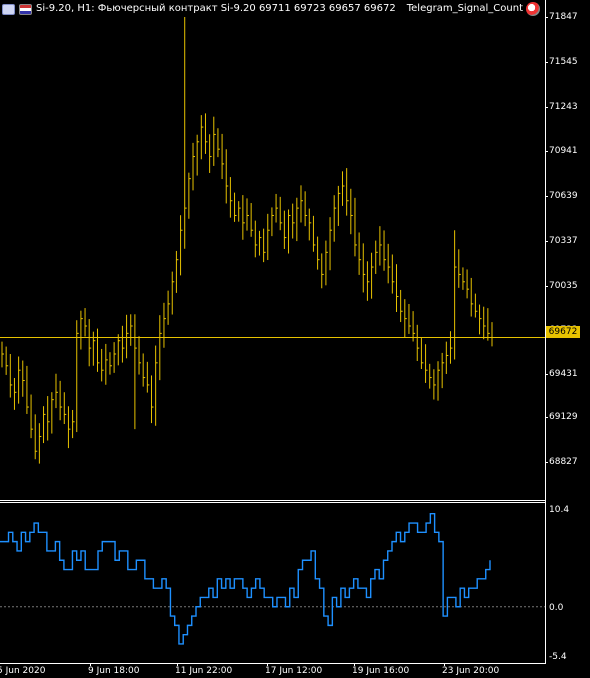  Describe the element at coordinates (563, 462) in the screenshot. I see `price-label: 68827` at that location.